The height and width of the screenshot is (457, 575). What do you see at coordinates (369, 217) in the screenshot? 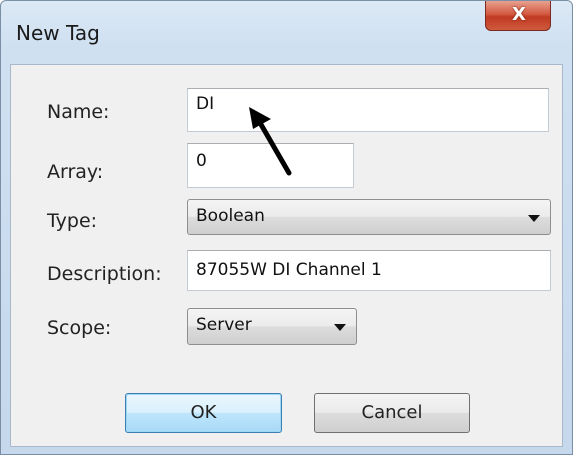
I see `type-dropdown: Boolean` at bounding box center [369, 217].